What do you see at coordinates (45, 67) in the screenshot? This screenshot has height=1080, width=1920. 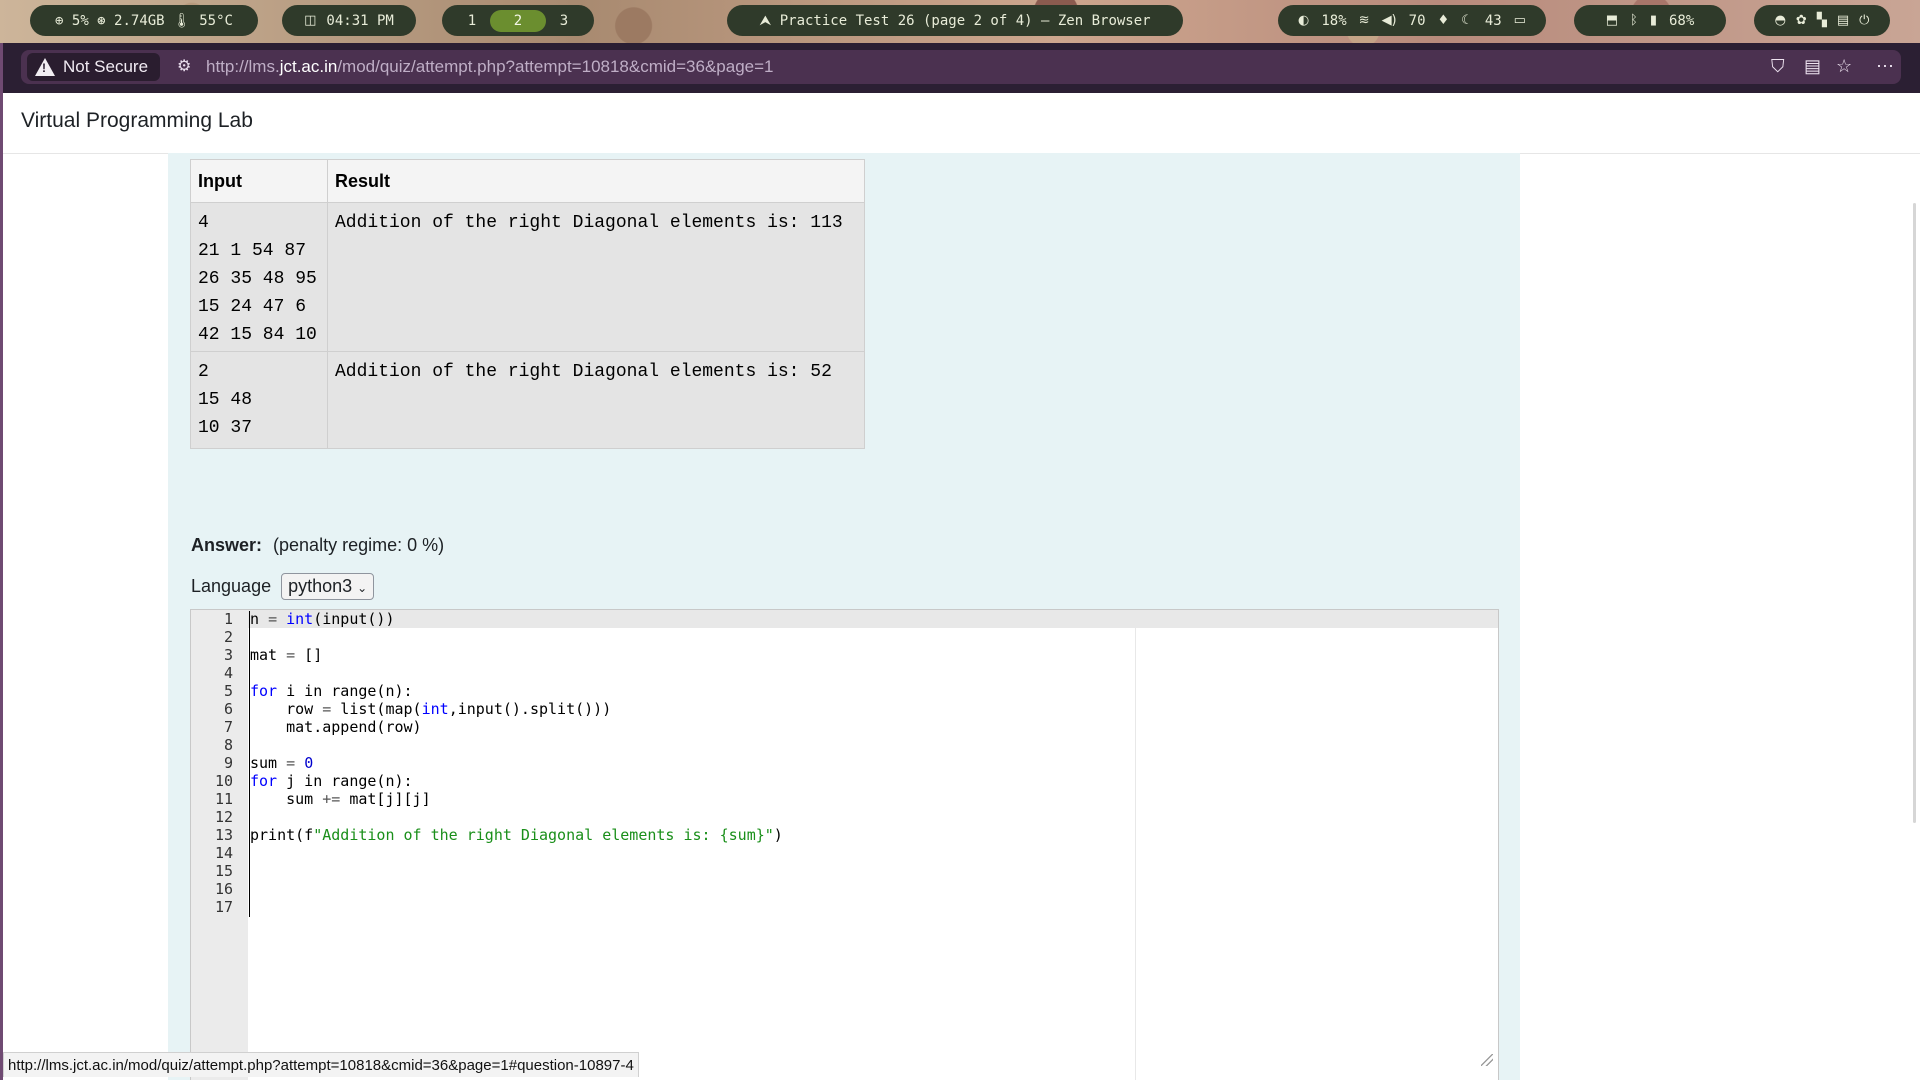 I see `warning-icon` at bounding box center [45, 67].